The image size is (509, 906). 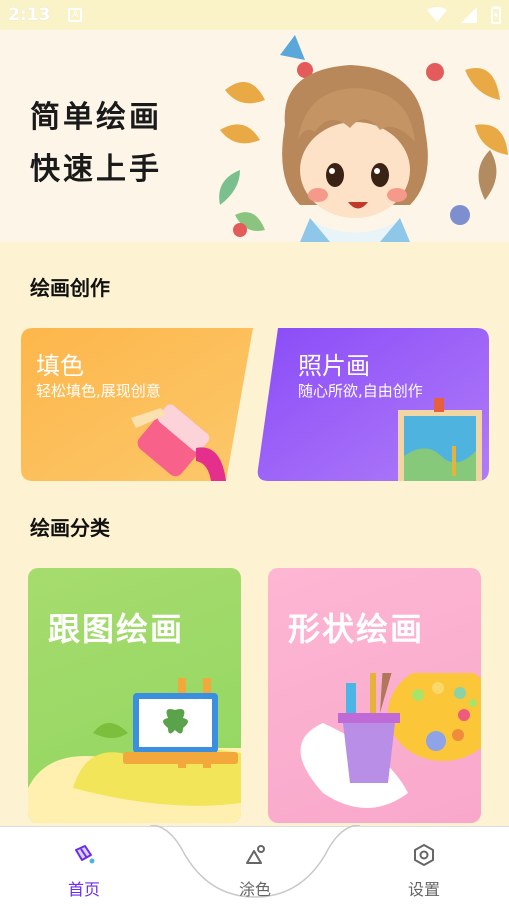 I want to click on trace-card-title: 跟图绘画, so click(x=116, y=629).